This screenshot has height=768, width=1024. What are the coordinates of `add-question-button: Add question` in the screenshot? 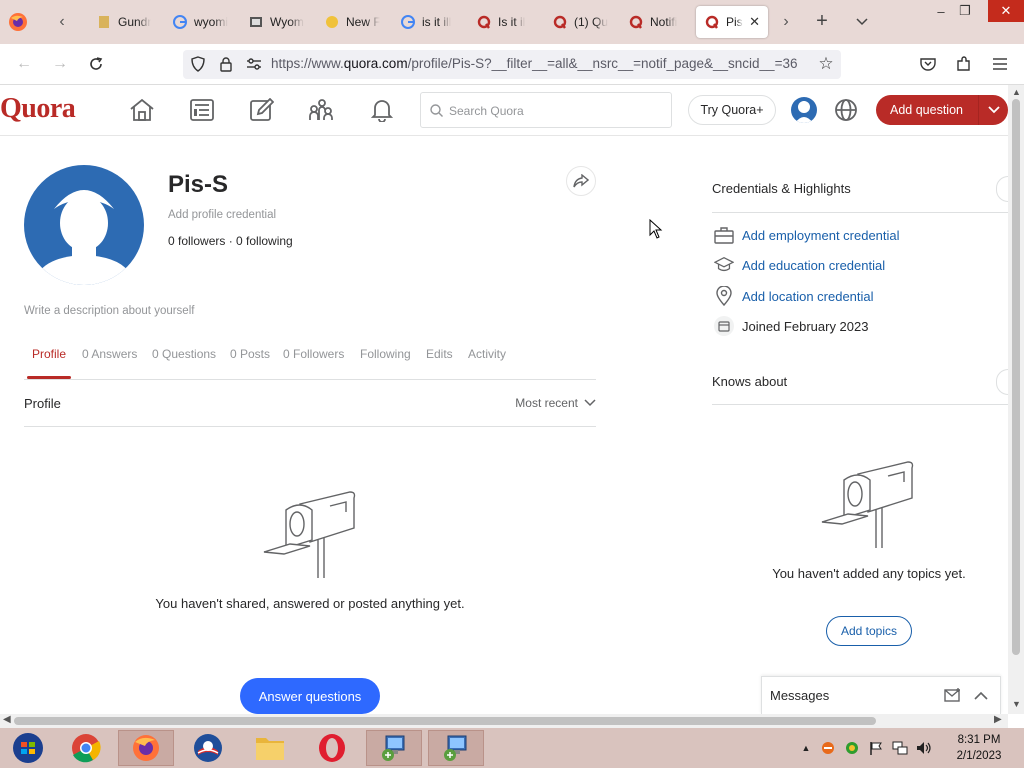 It's located at (942, 110).